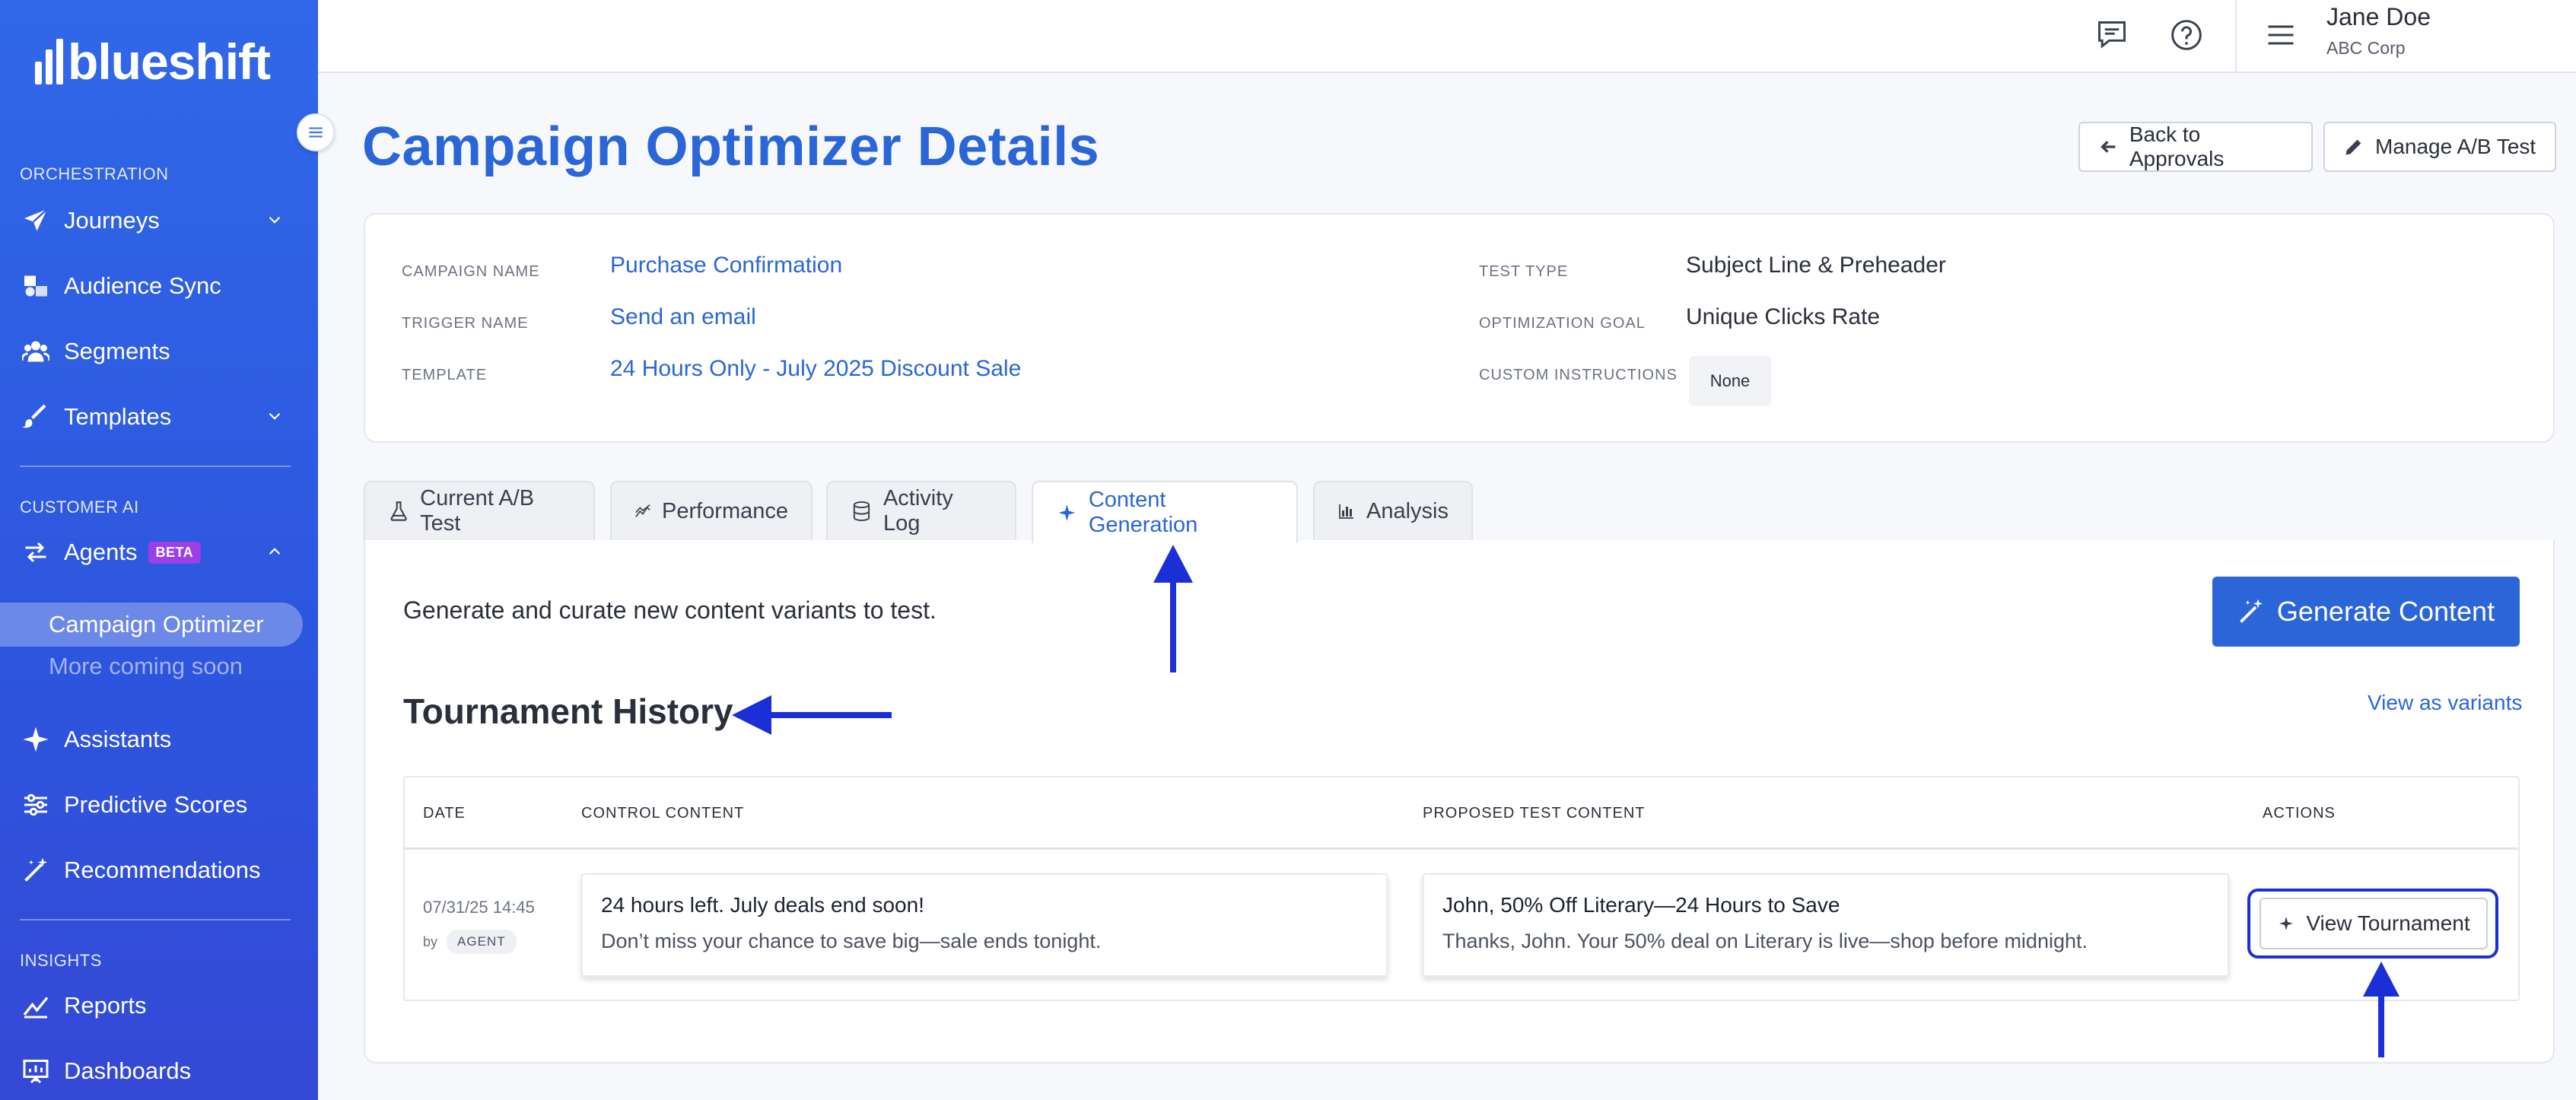 This screenshot has width=2576, height=1100. I want to click on sidebar-item-label: Recommendations, so click(162, 870).